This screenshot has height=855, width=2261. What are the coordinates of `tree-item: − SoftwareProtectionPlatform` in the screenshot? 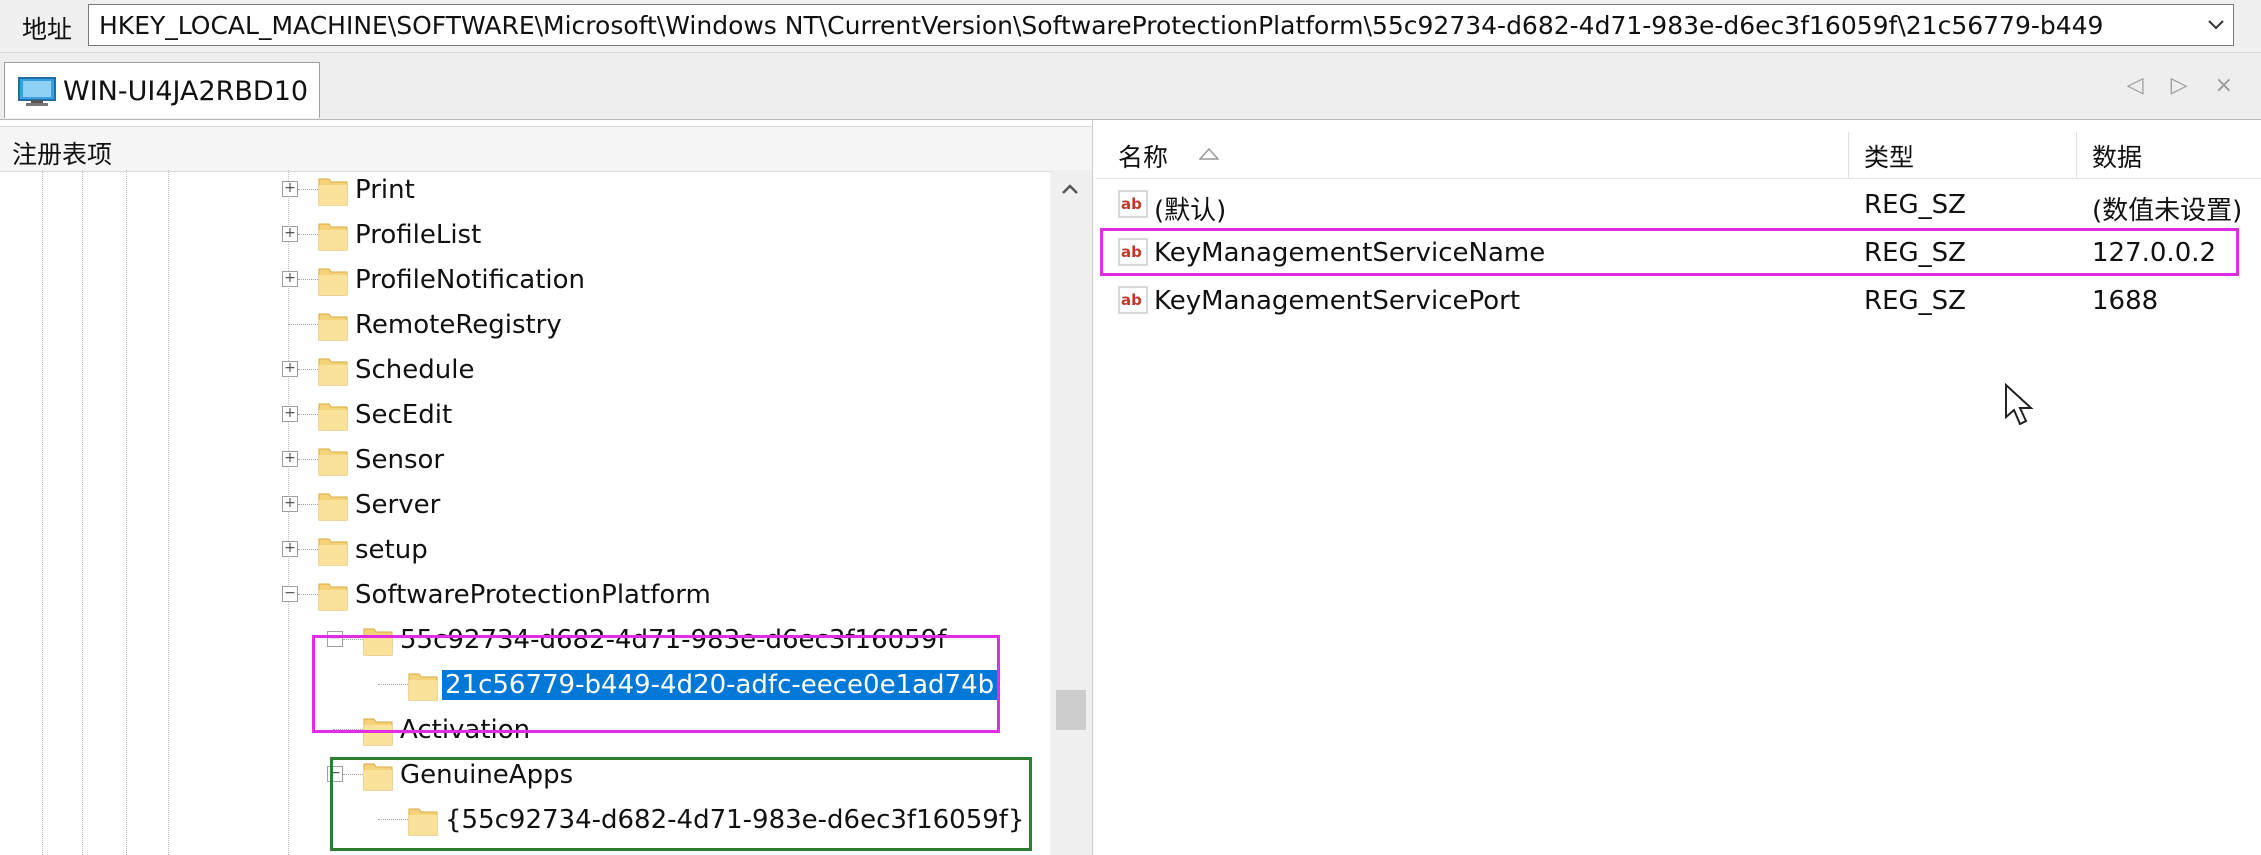 It's located at (525, 595).